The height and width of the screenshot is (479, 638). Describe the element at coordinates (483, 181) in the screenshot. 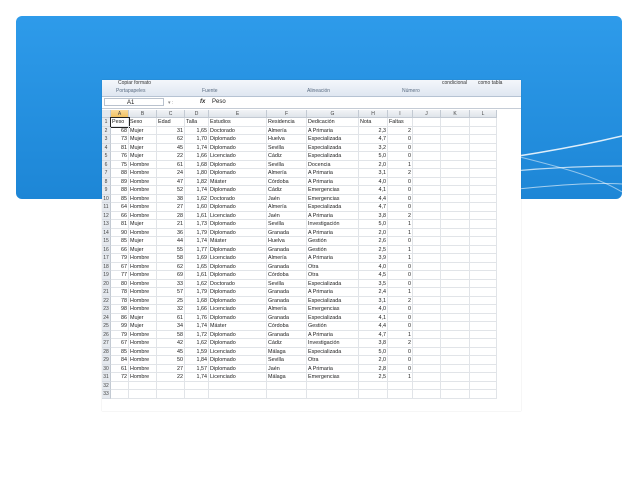

I see `cell-l8` at that location.